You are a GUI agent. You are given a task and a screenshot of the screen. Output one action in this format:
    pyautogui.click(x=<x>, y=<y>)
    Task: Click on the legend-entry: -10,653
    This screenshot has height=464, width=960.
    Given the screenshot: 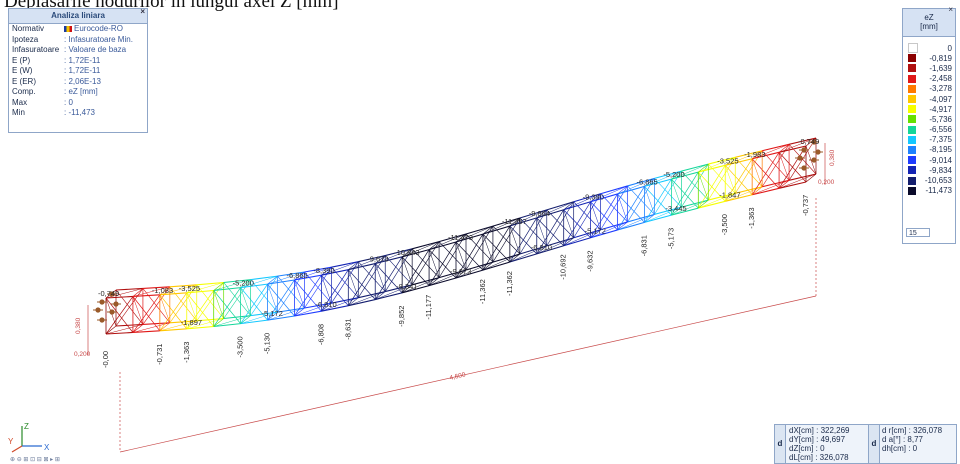 What is the action you would take?
    pyautogui.click(x=929, y=180)
    